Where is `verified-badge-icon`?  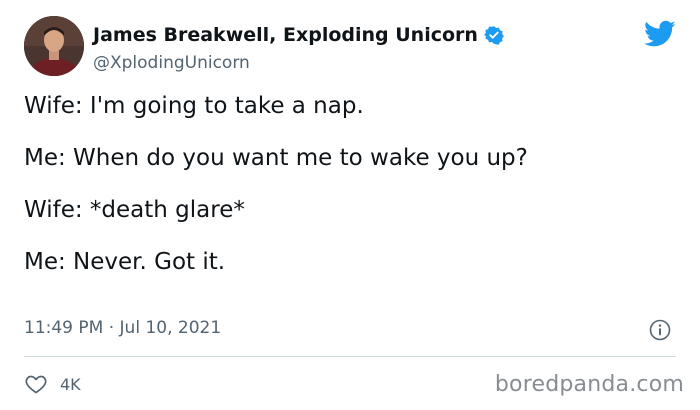
verified-badge-icon is located at coordinates (494, 35).